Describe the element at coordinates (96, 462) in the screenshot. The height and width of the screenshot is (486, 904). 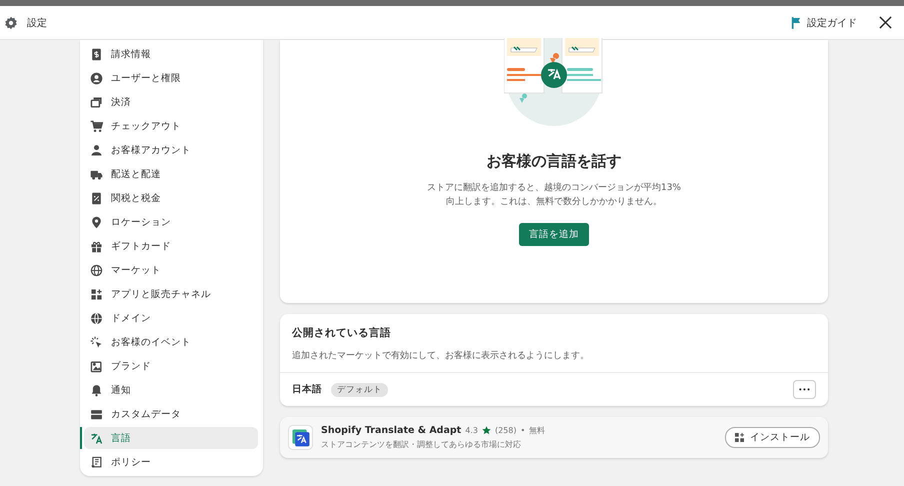
I see `document-icon` at that location.